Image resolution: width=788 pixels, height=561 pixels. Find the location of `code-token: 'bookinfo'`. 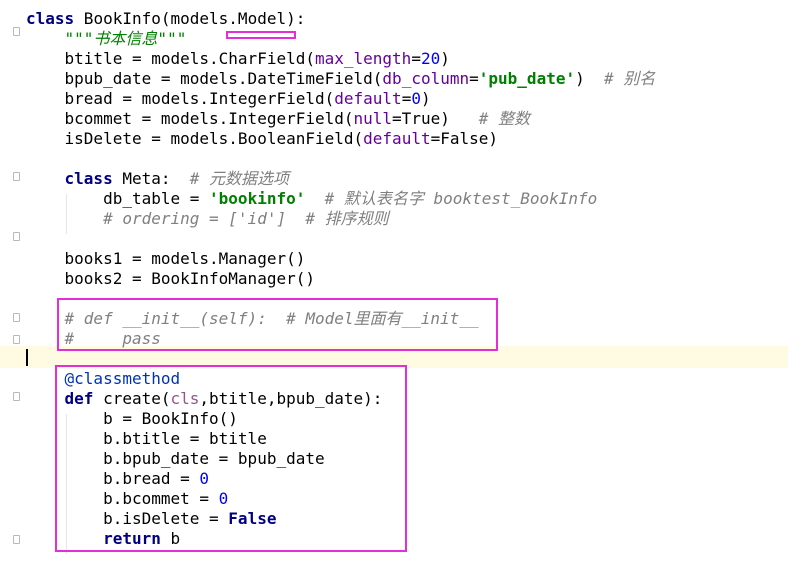

code-token: 'bookinfo' is located at coordinates (257, 198).